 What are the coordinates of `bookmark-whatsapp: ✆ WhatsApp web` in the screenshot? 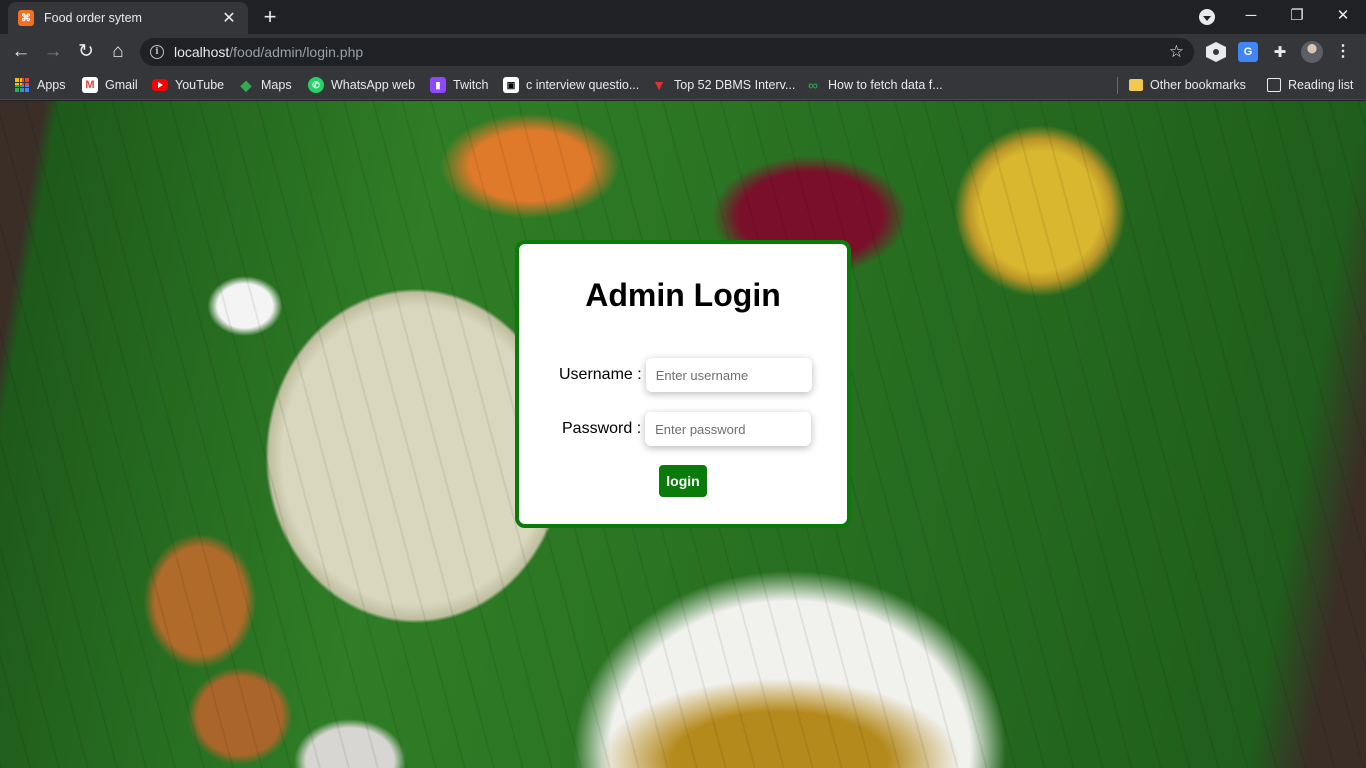 It's located at (361, 85).